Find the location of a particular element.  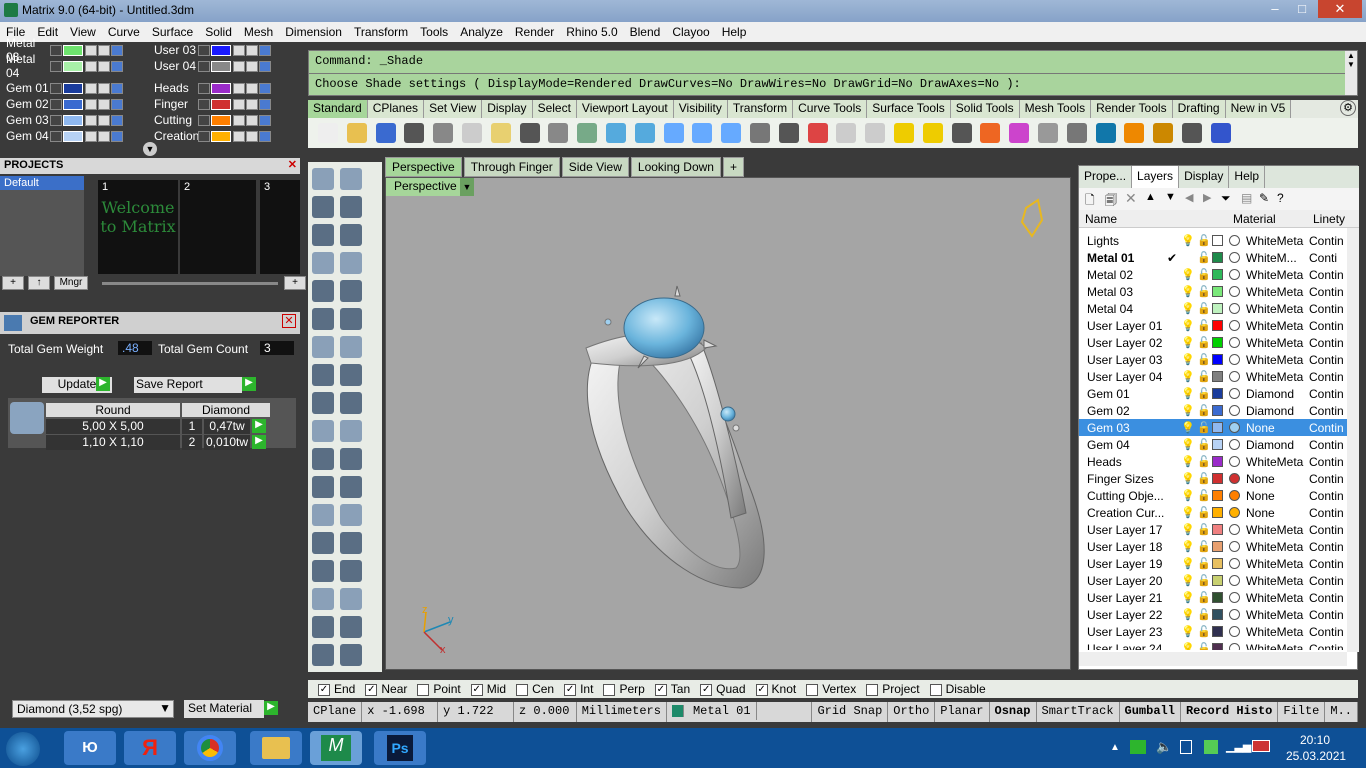

tray-matrix-icon is located at coordinates (1138, 747).